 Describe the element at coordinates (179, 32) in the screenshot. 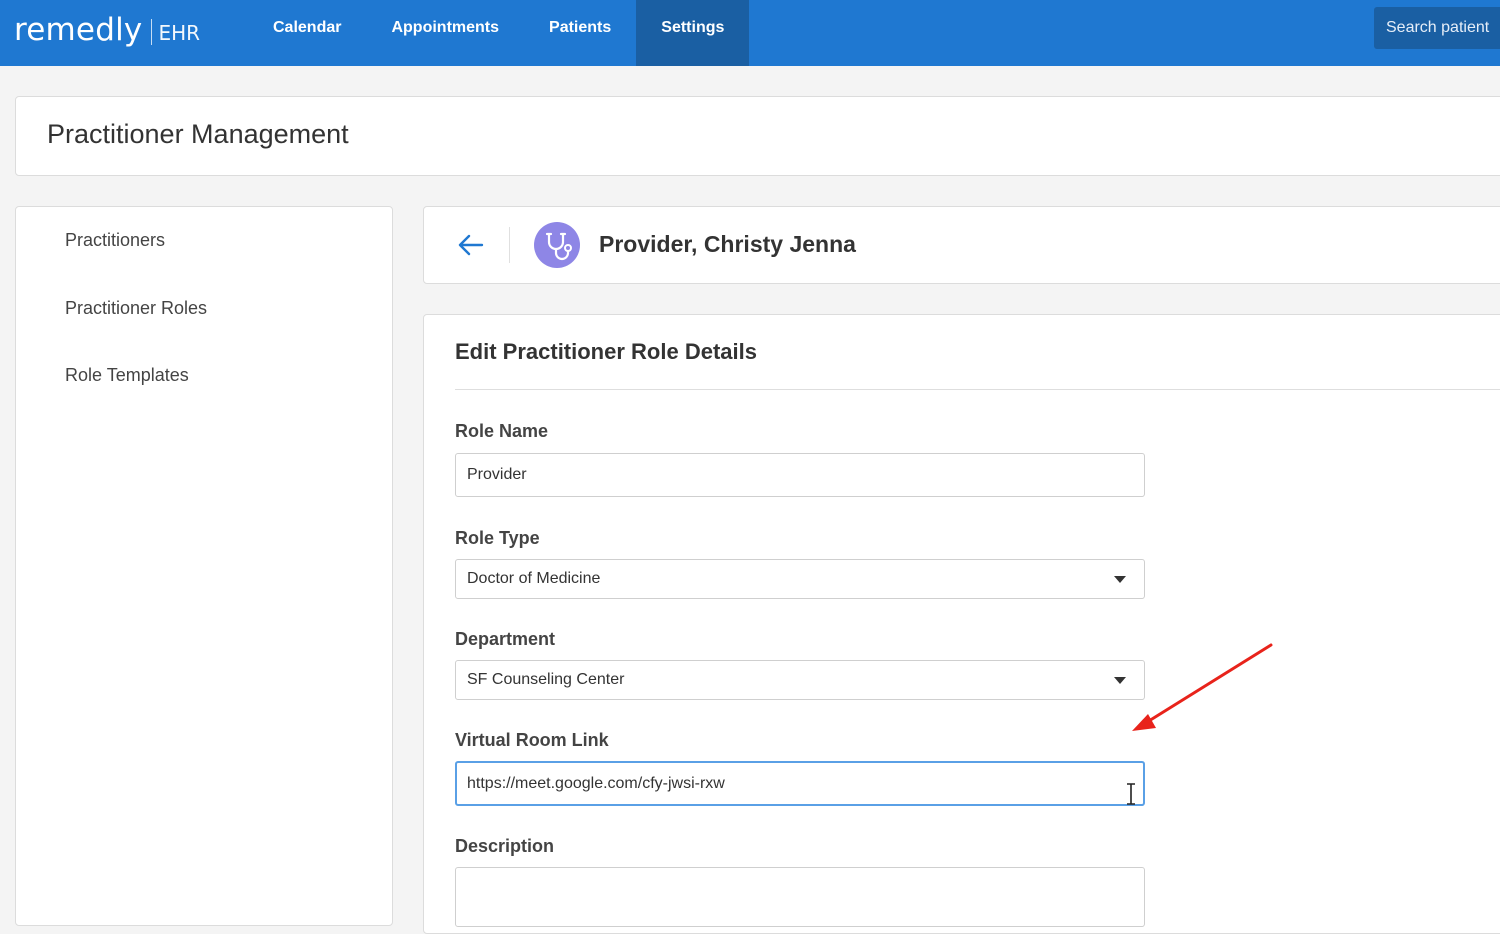

I see `brand-product: EHR` at that location.